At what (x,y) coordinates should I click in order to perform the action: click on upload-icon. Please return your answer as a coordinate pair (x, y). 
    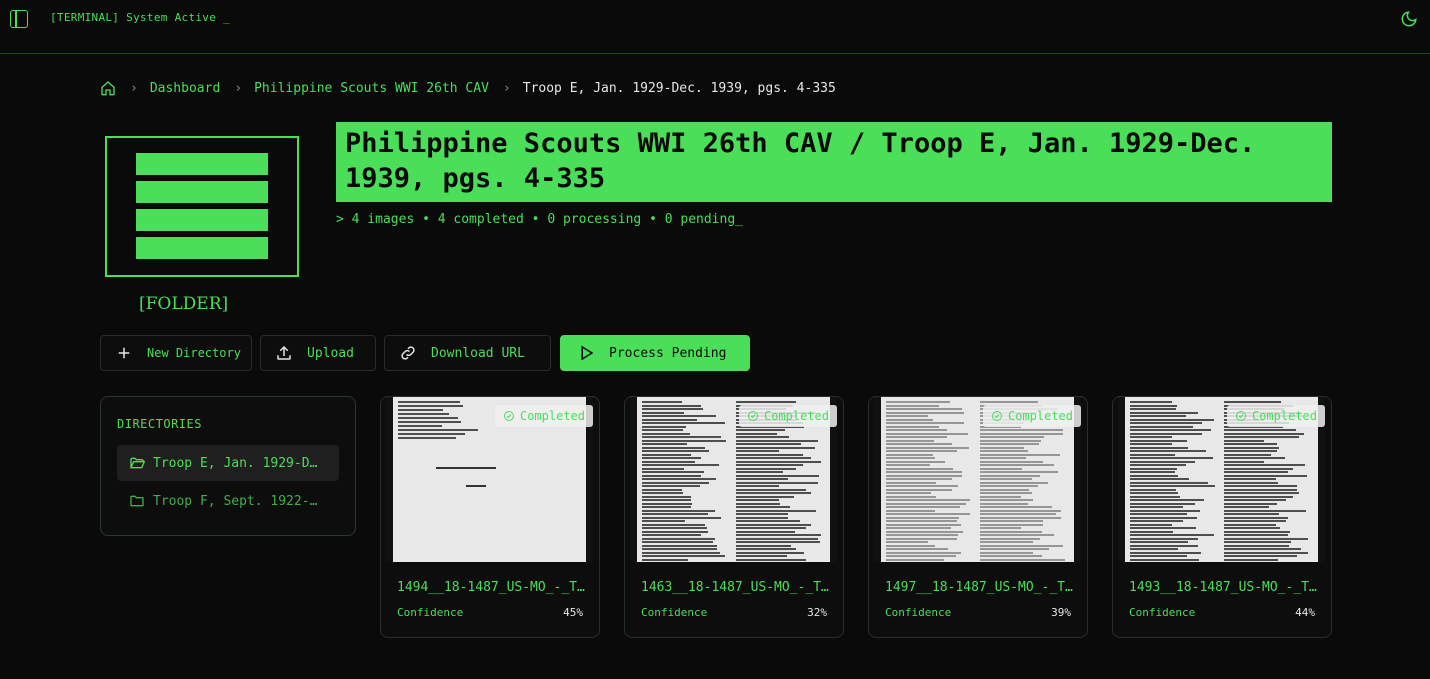
    Looking at the image, I should click on (284, 352).